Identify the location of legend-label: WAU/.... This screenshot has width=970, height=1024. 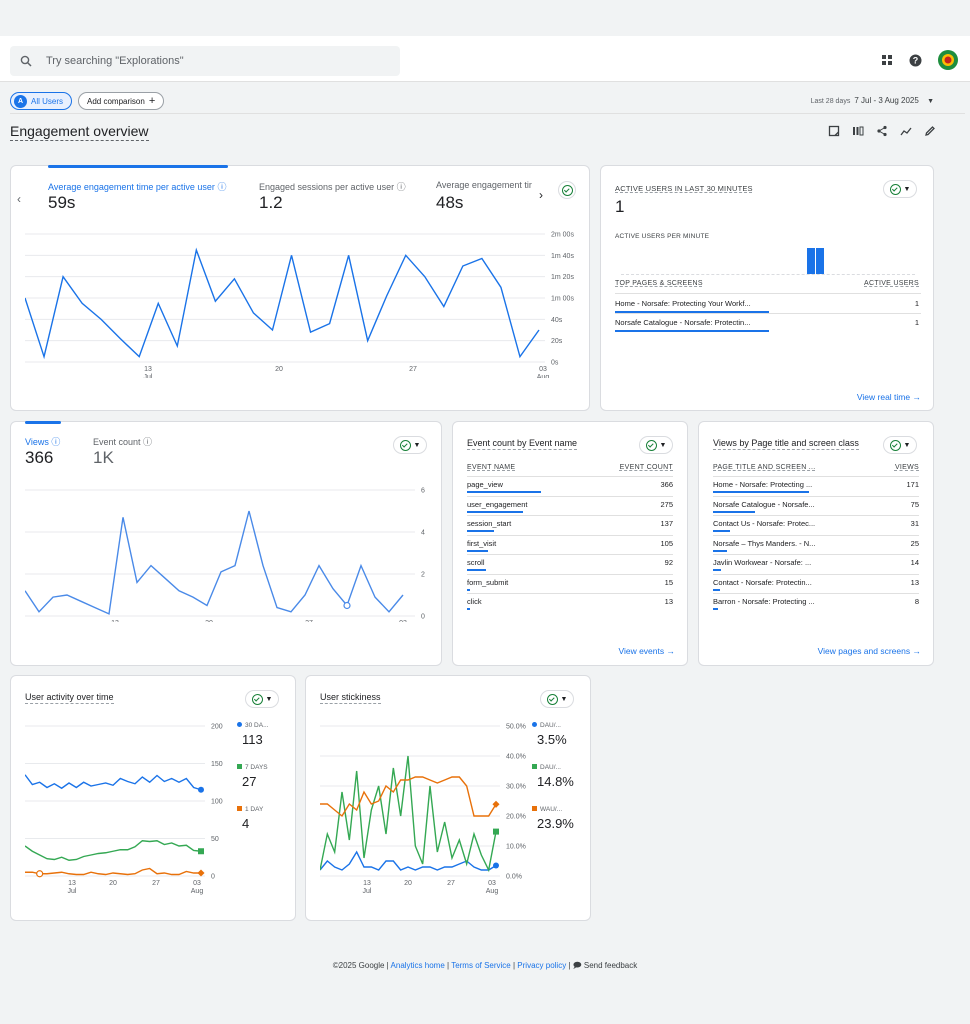
(551, 809).